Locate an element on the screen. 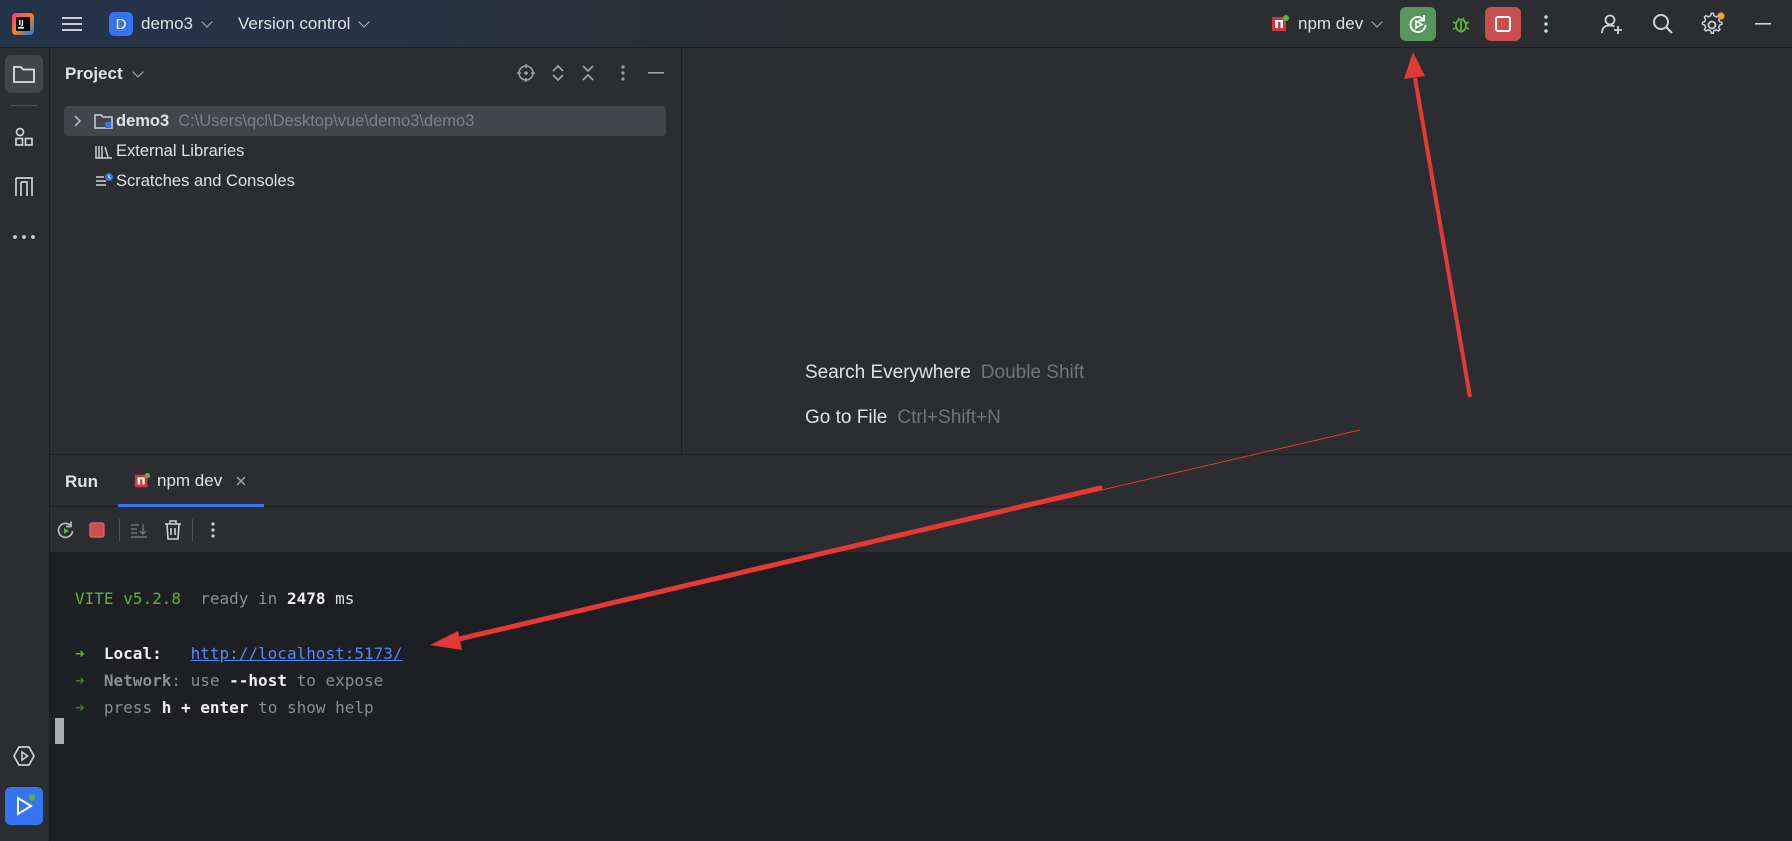 The width and height of the screenshot is (1792, 841). stop-icon is located at coordinates (1503, 24).